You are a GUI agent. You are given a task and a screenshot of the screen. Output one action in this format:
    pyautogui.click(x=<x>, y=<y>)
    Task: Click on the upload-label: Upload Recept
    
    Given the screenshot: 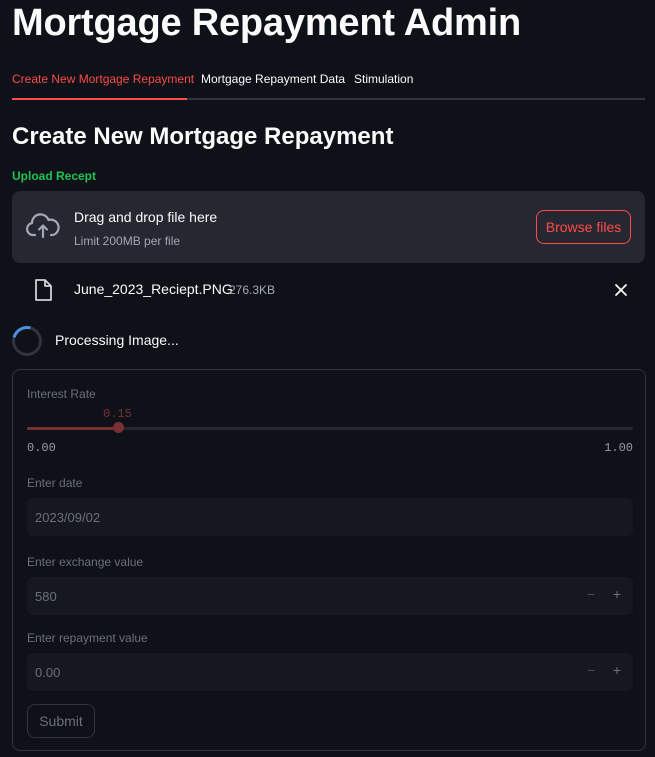 What is the action you would take?
    pyautogui.click(x=54, y=176)
    